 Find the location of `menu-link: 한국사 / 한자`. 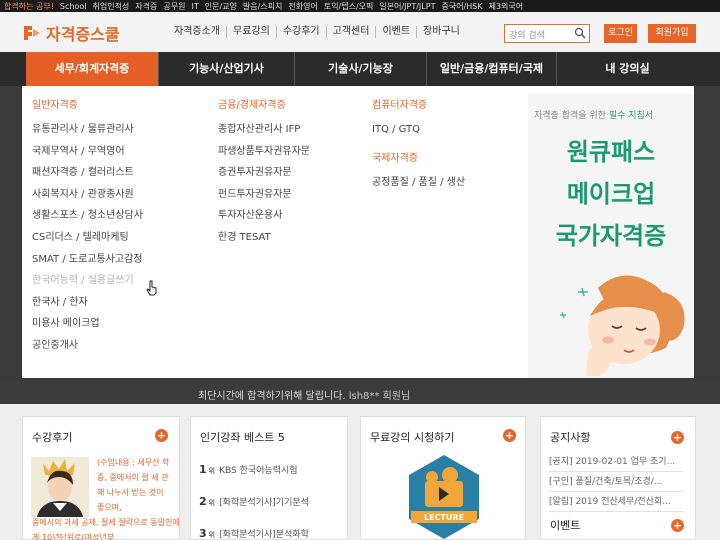

menu-link: 한국사 / 한자 is located at coordinates (87, 303).